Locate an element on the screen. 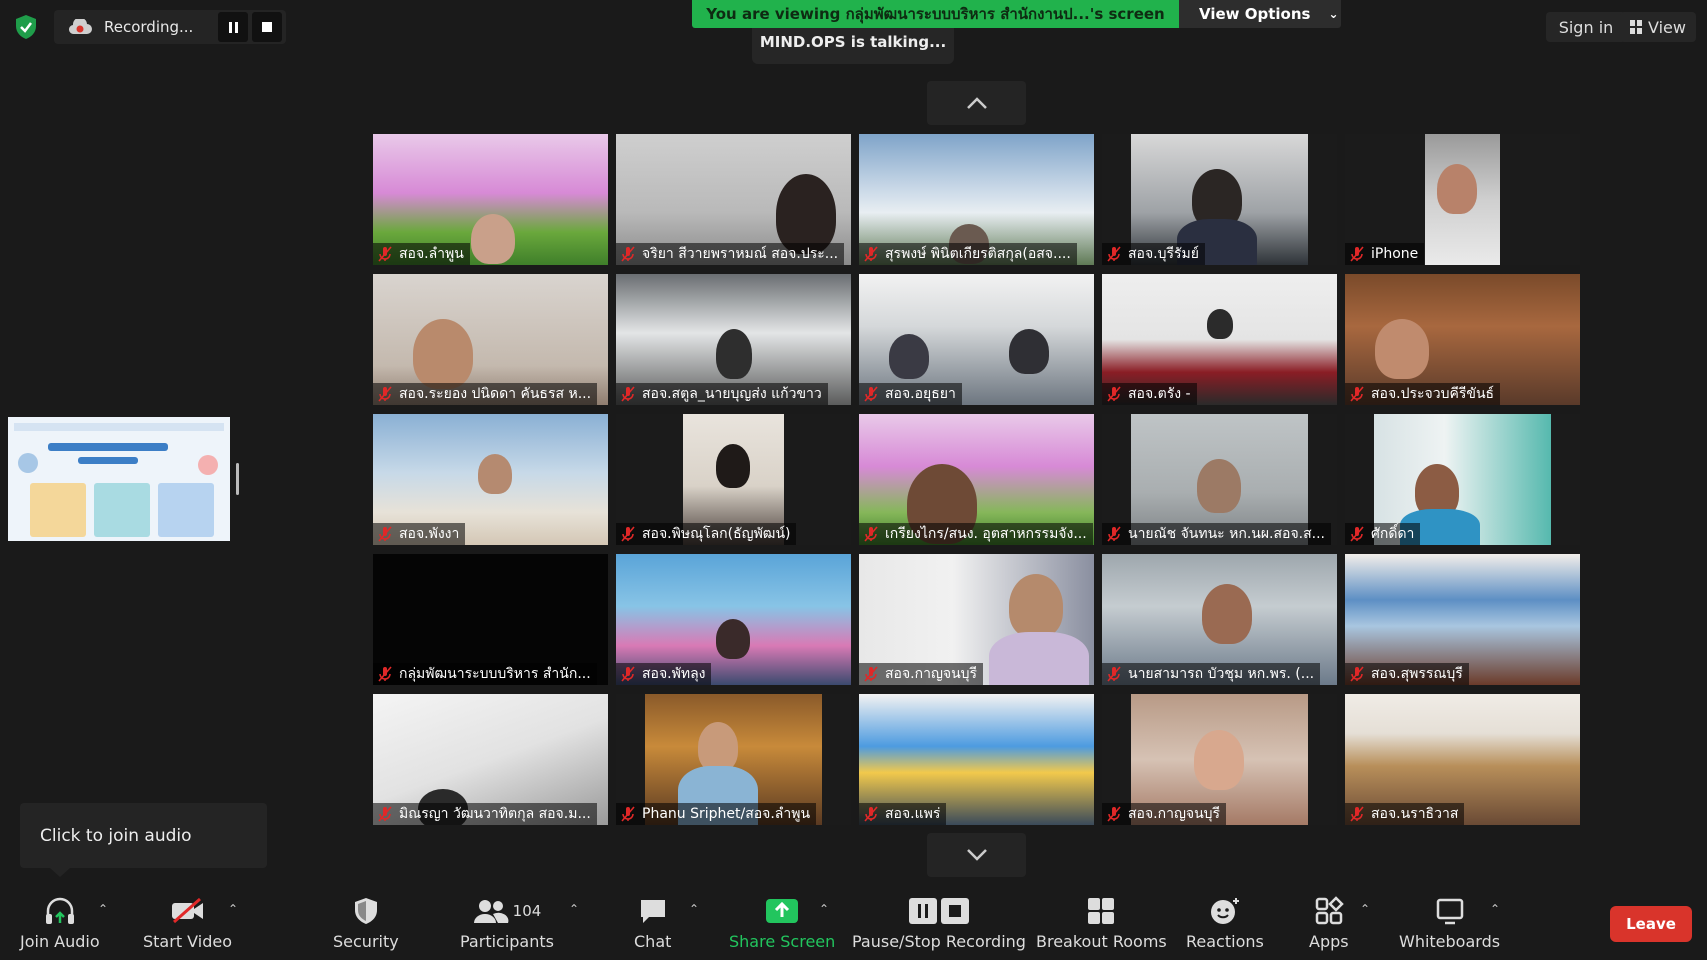  pause-stop-recording-button: Pause/Stop Recording is located at coordinates (939, 922).